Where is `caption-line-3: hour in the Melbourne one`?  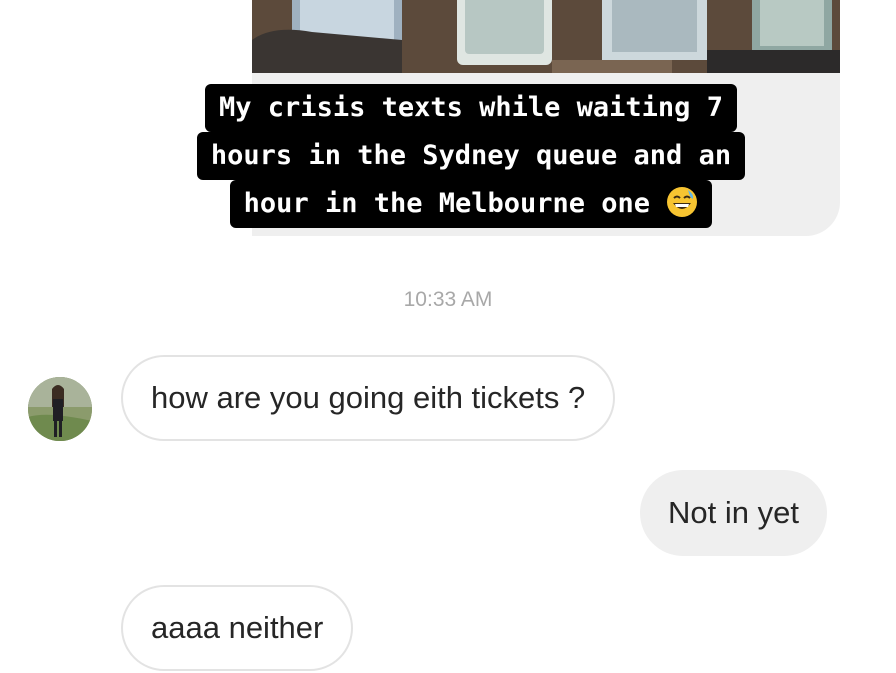 caption-line-3: hour in the Melbourne one is located at coordinates (471, 204).